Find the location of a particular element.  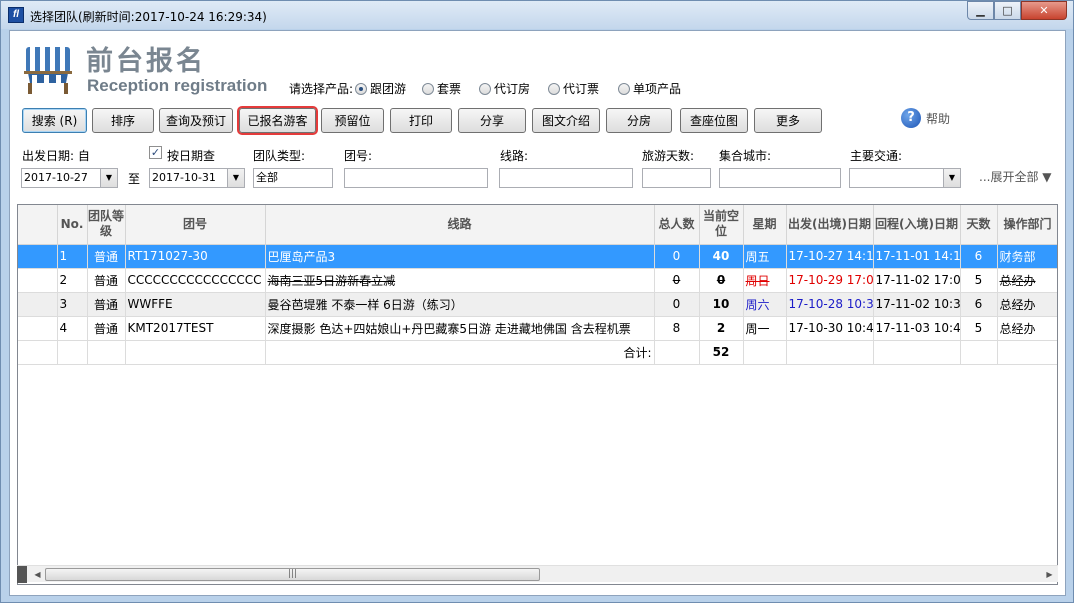

cell-days: 6 is located at coordinates (979, 256).